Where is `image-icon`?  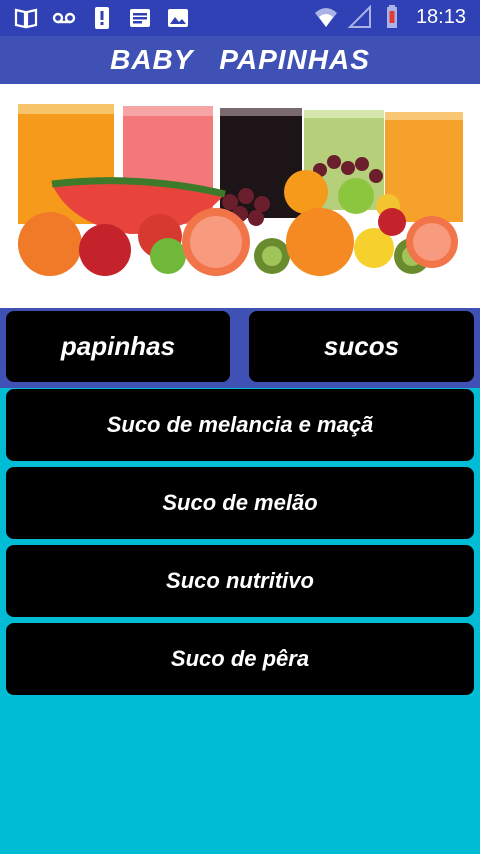
image-icon is located at coordinates (178, 18).